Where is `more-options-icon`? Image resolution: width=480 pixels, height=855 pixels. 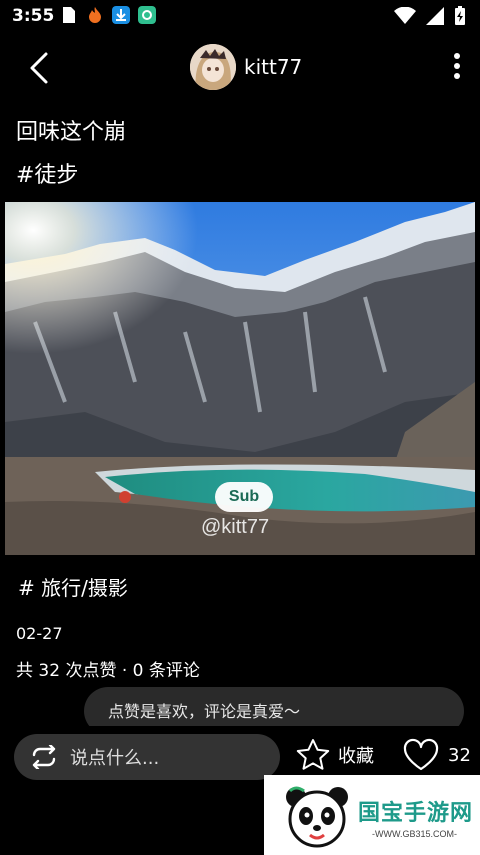
more-options-icon is located at coordinates (457, 66).